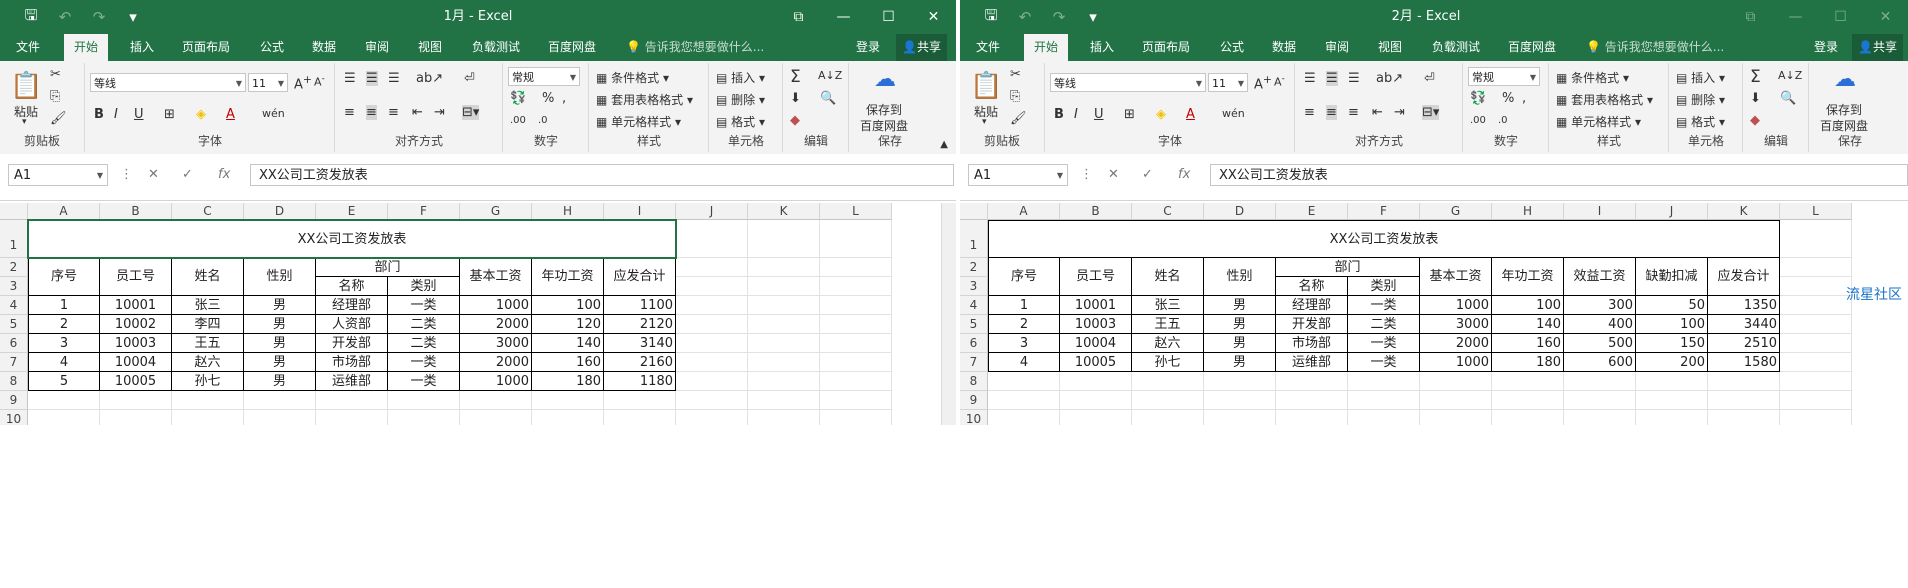 This screenshot has height=588, width=1908. I want to click on header-base: 基本工资, so click(1456, 277).